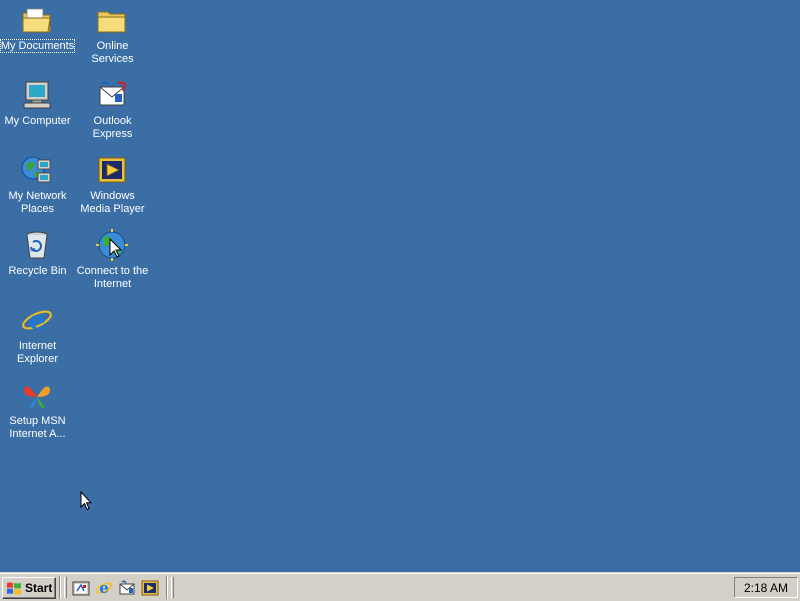 This screenshot has width=800, height=601. Describe the element at coordinates (112, 202) in the screenshot. I see `desktop-icon-label: Windows Media Player` at that location.